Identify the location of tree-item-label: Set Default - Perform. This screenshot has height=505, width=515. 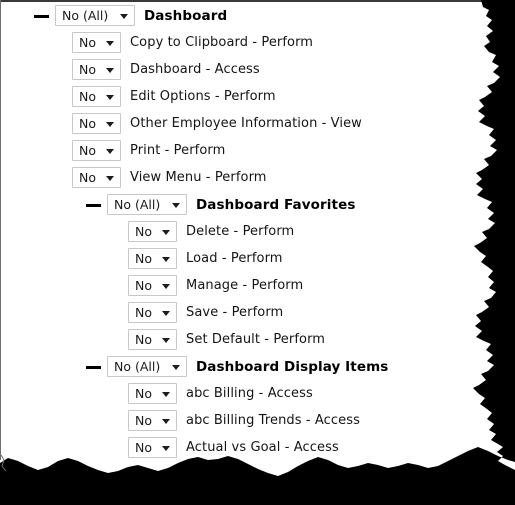
(256, 339).